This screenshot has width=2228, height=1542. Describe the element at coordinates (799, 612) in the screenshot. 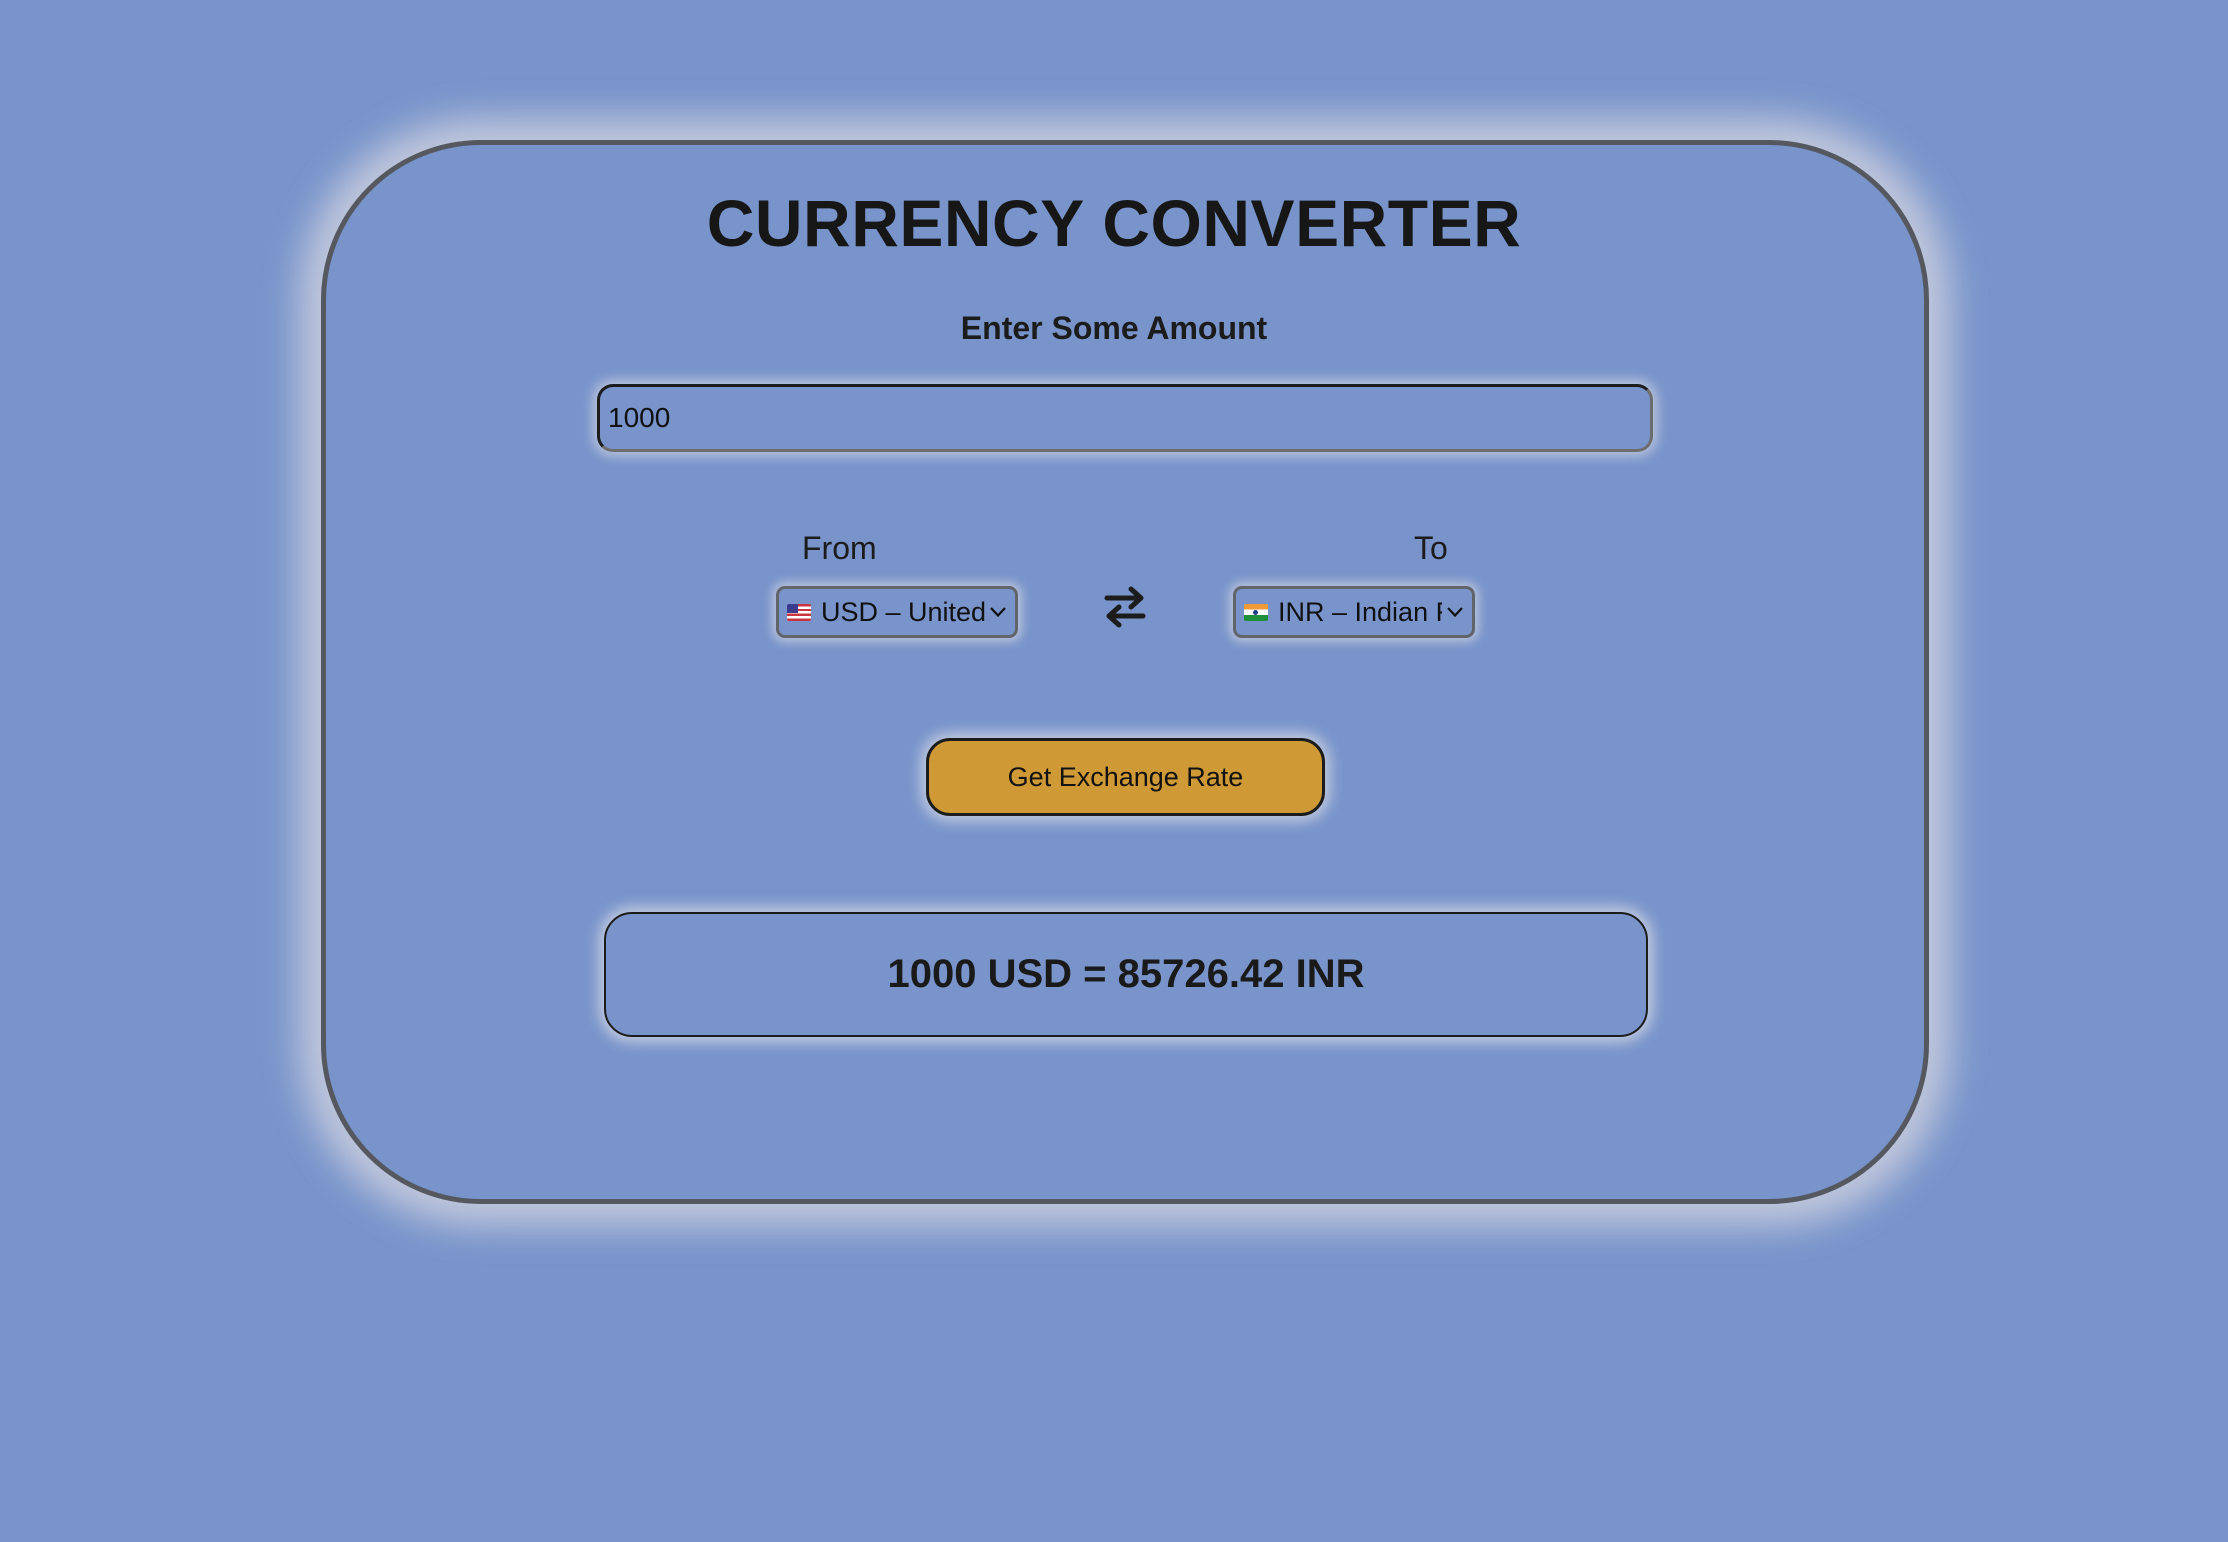

I see `us-flag-icon` at that location.